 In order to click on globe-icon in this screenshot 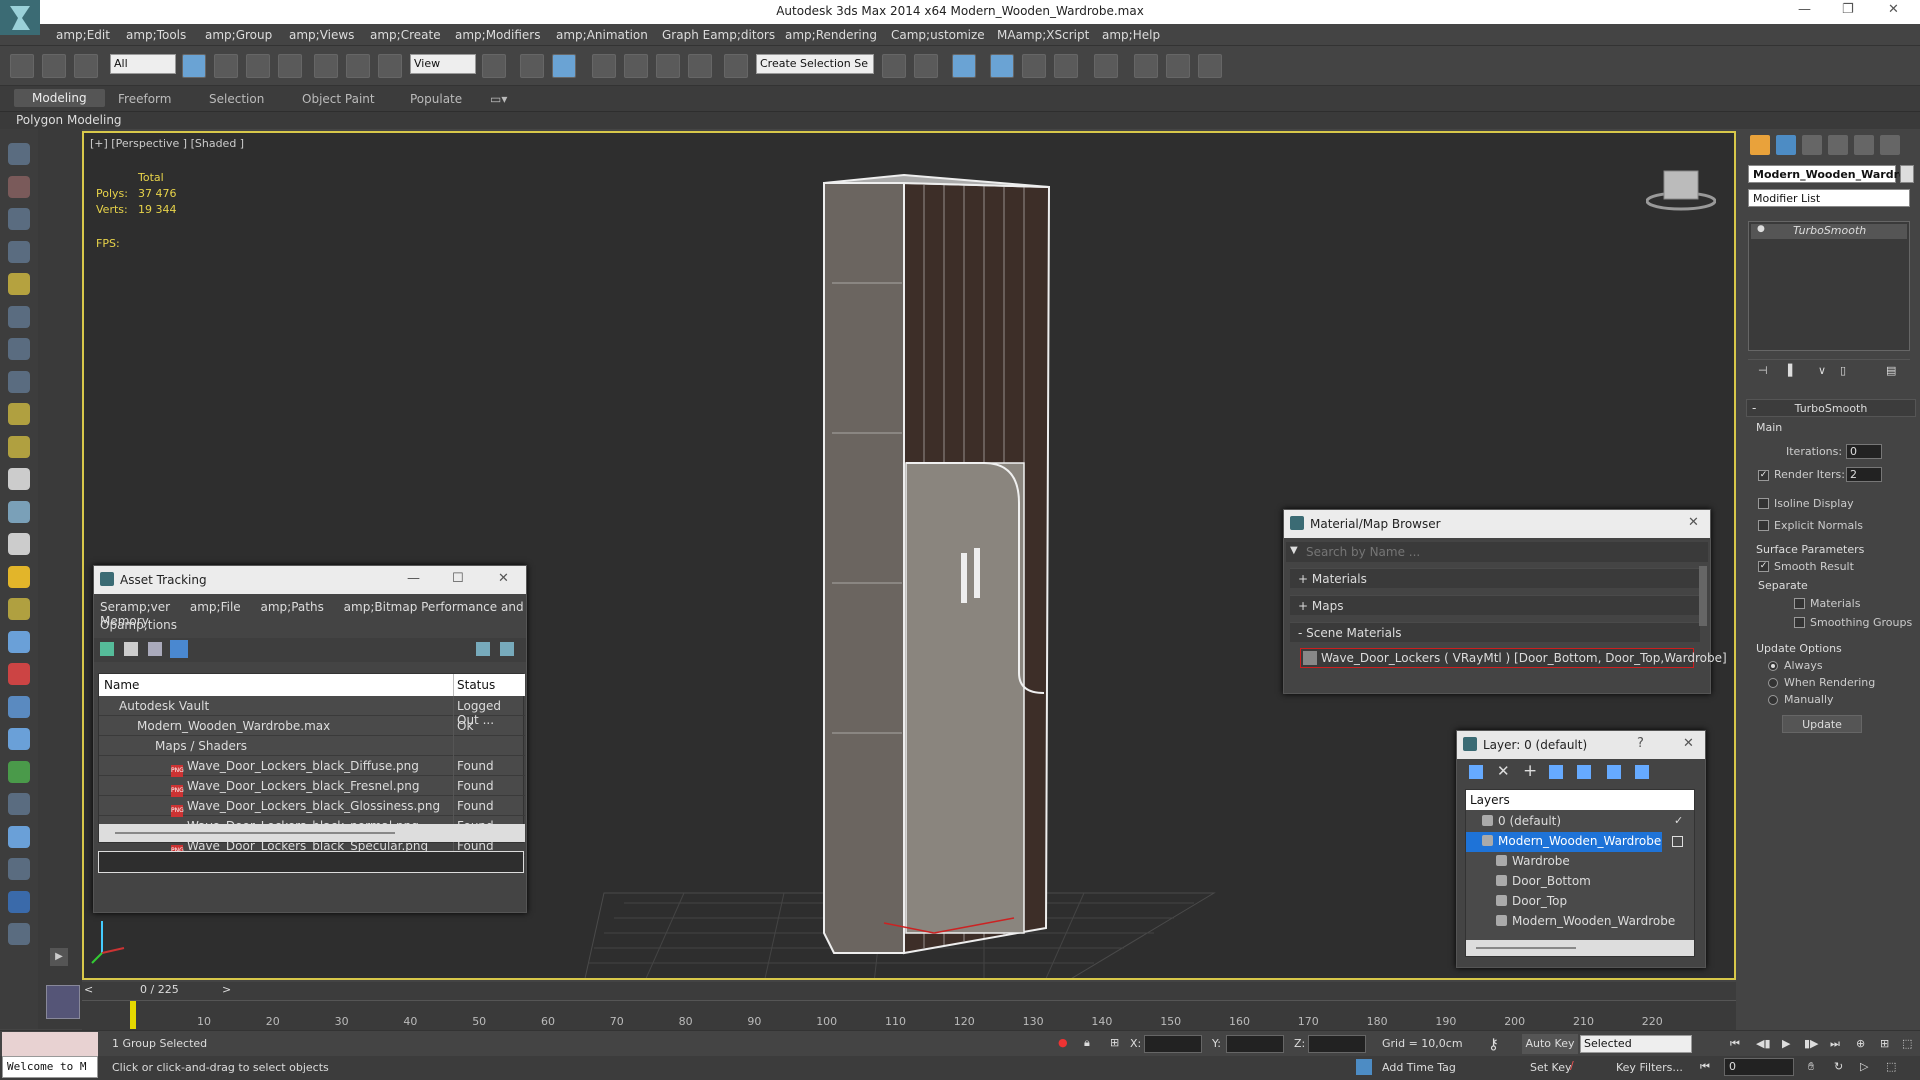, I will do `click(19, 901)`.